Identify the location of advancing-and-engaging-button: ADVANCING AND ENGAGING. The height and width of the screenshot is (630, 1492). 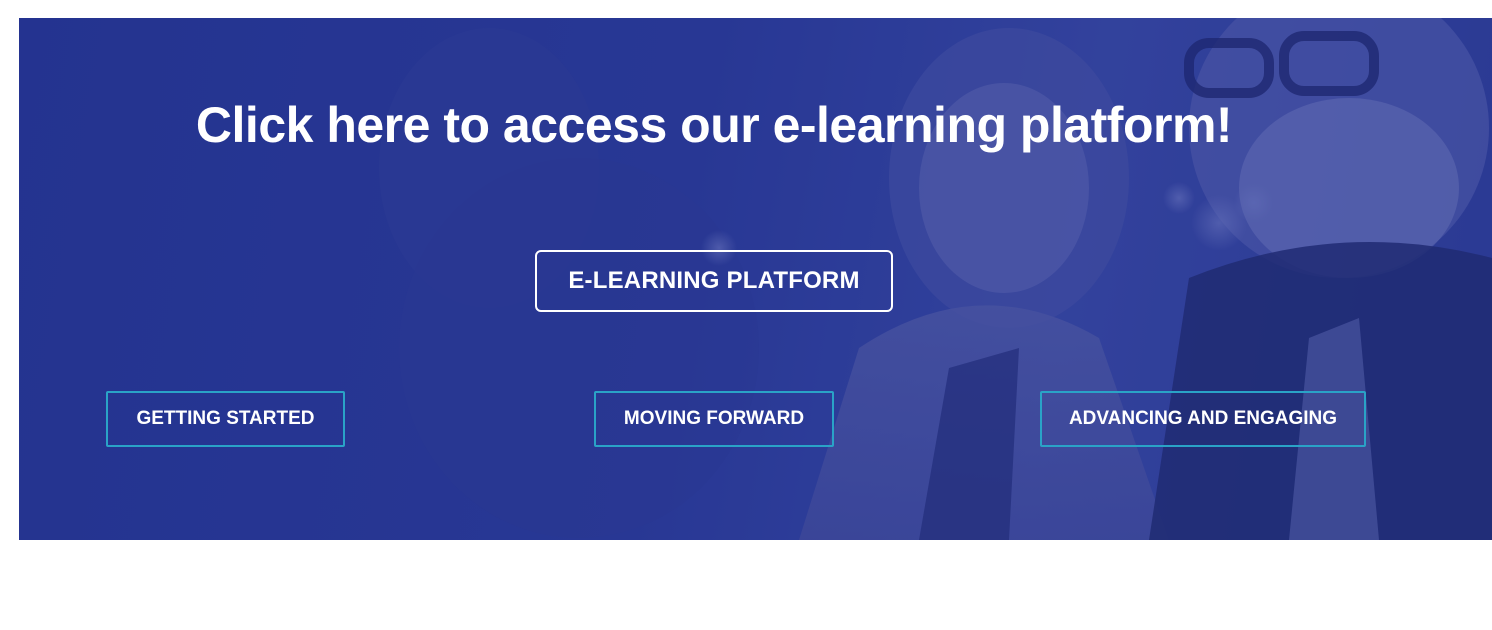
(1203, 419).